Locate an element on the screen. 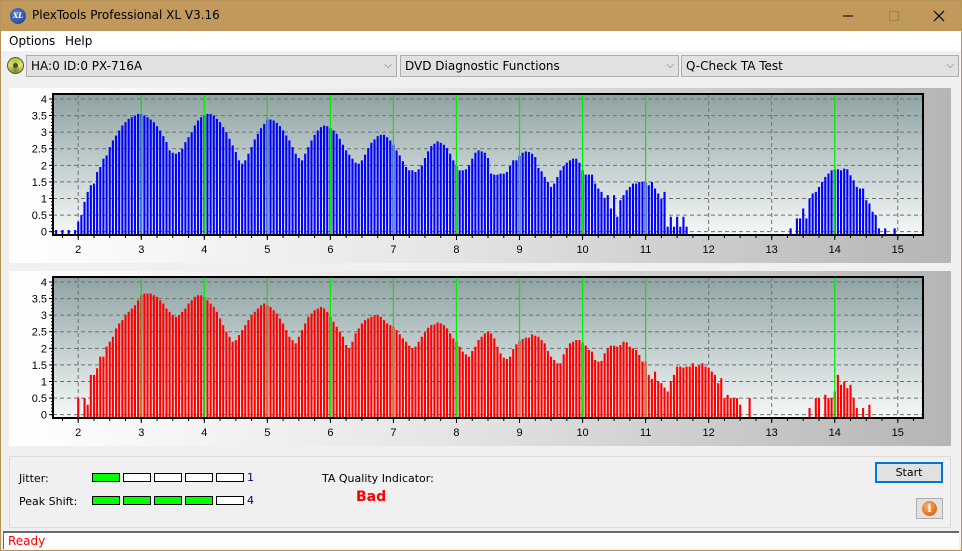 The height and width of the screenshot is (551, 962). x-tick-label: 4 is located at coordinates (204, 250).